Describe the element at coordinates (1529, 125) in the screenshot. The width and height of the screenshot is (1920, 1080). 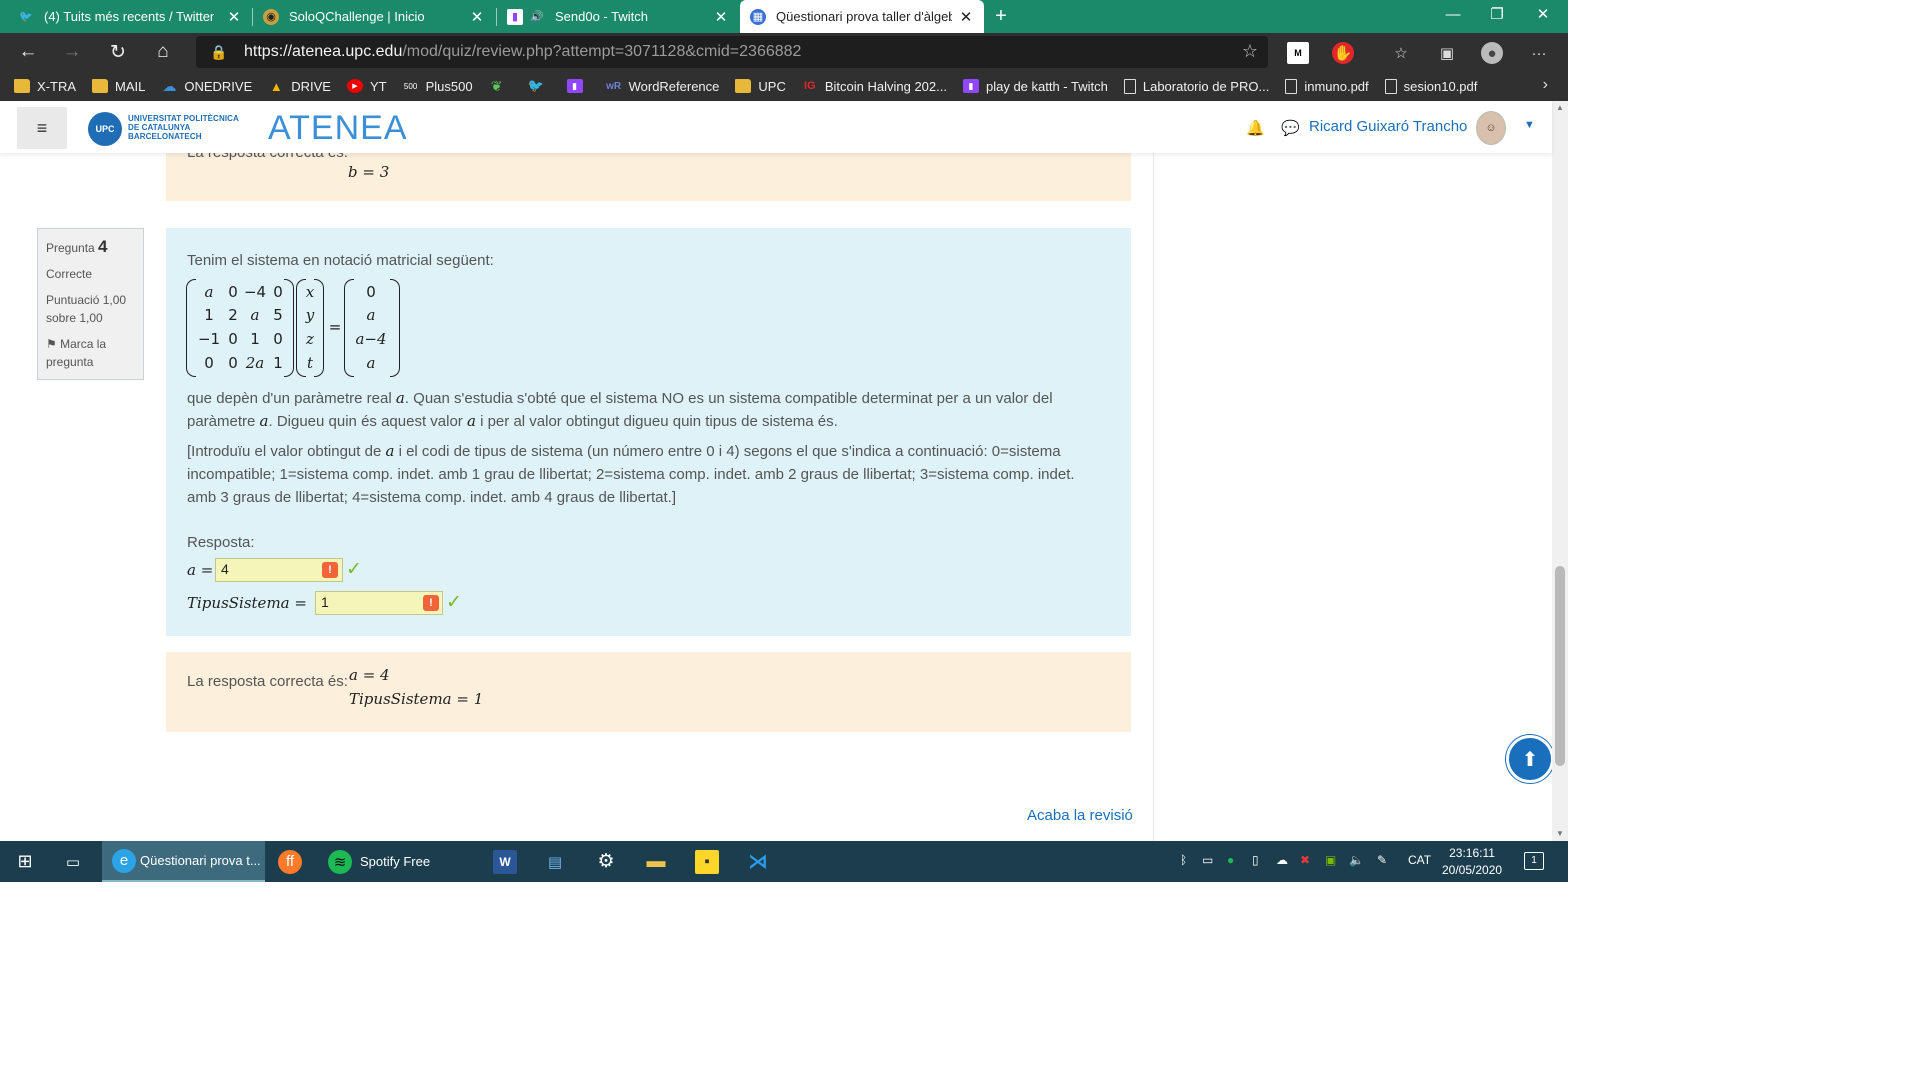
I see `caret-down-icon: ▼` at that location.